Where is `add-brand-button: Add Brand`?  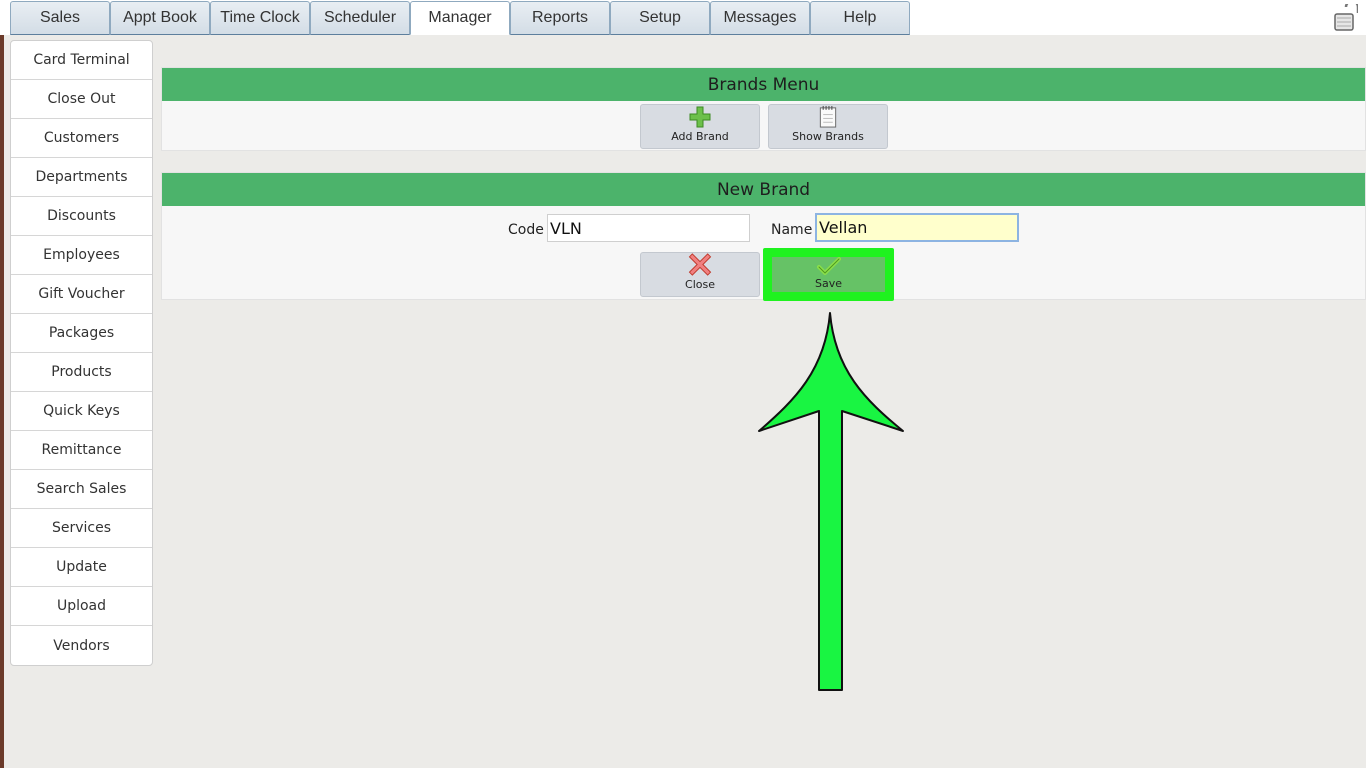 add-brand-button: Add Brand is located at coordinates (700, 126).